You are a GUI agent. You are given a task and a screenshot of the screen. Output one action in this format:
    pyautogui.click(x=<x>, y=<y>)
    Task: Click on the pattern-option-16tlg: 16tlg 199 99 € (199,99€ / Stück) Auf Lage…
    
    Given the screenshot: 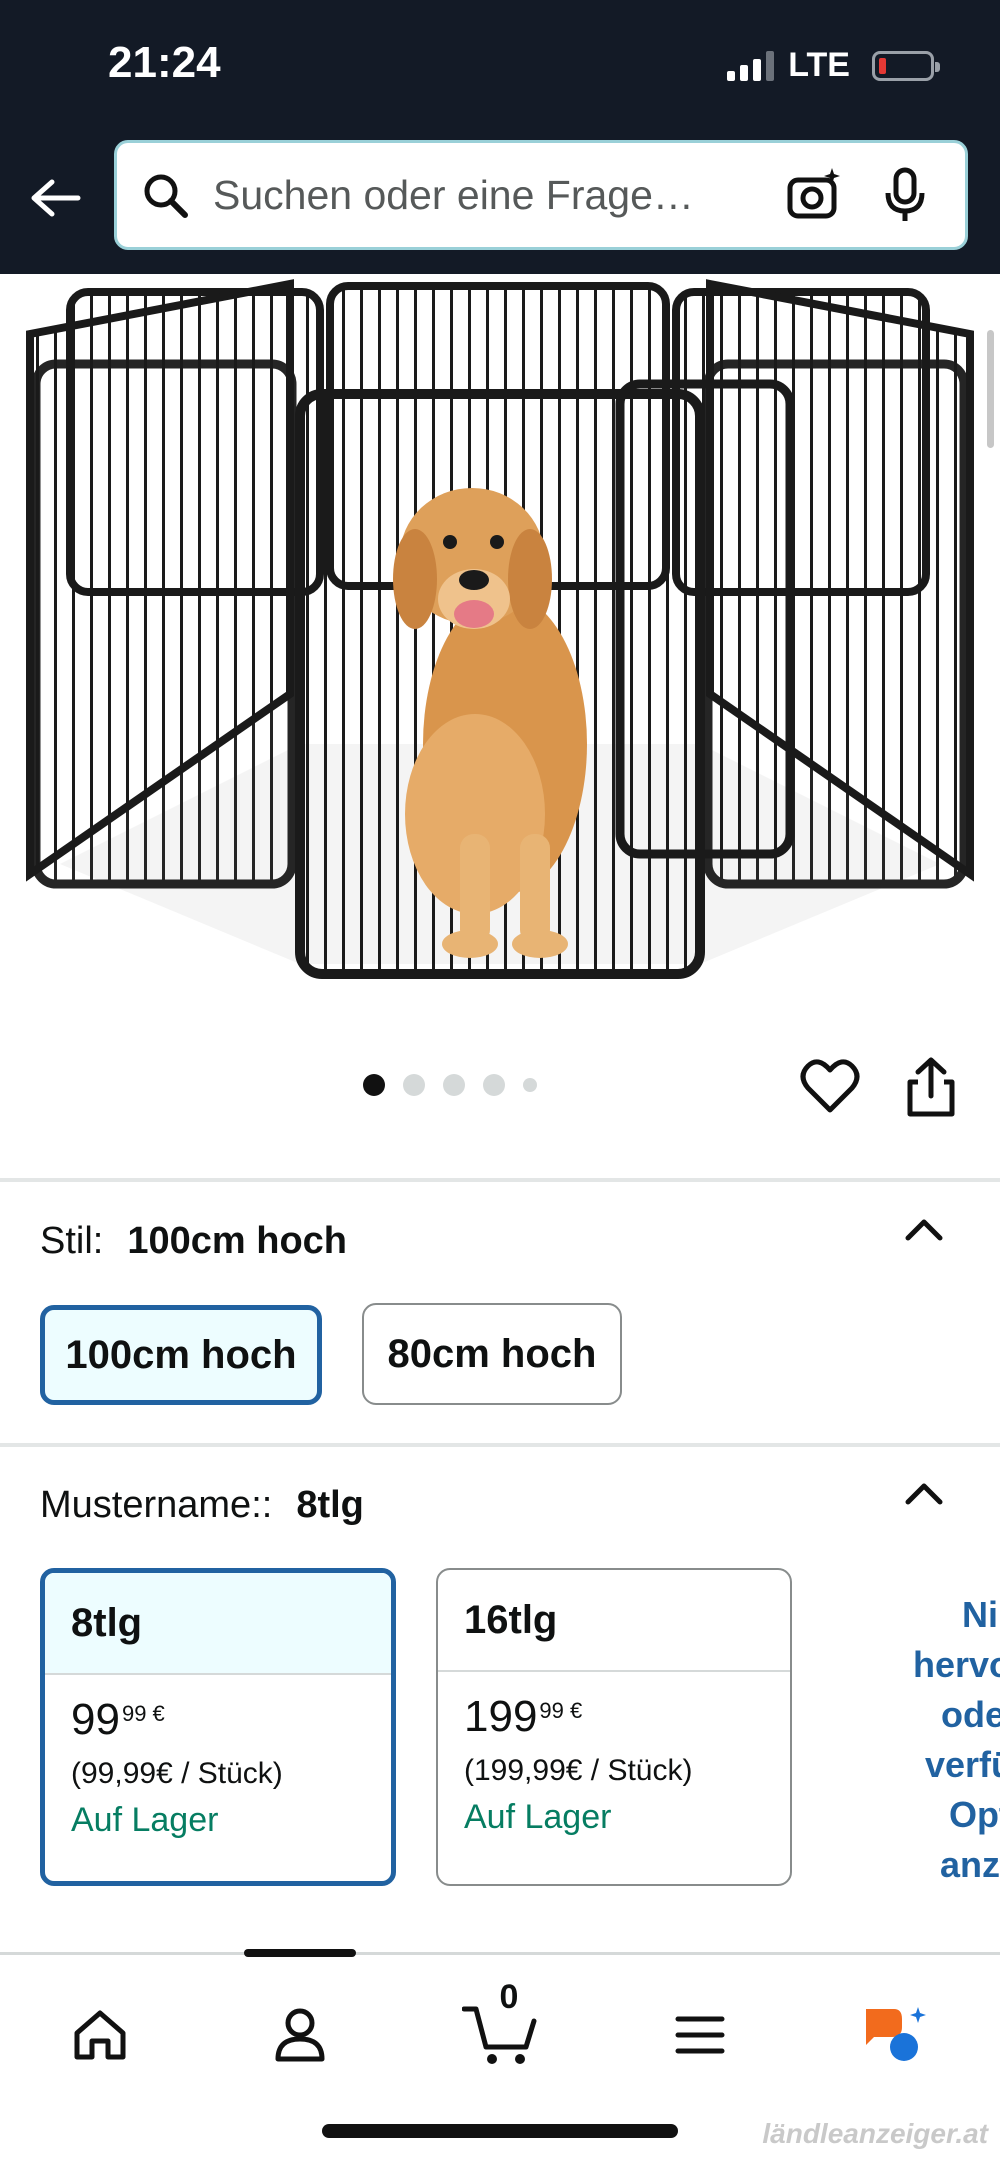 What is the action you would take?
    pyautogui.click(x=614, y=1727)
    